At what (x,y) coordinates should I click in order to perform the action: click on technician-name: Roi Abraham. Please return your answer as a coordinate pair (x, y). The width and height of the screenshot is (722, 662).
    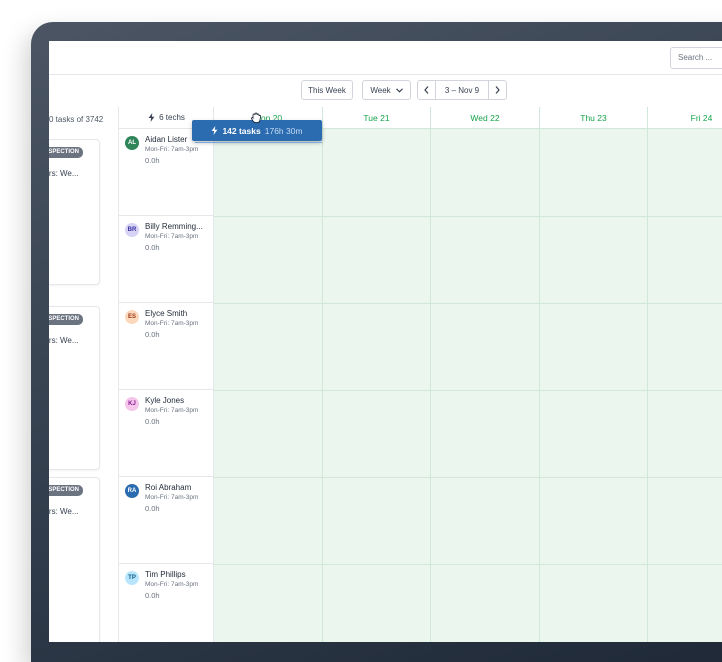
    Looking at the image, I should click on (168, 487).